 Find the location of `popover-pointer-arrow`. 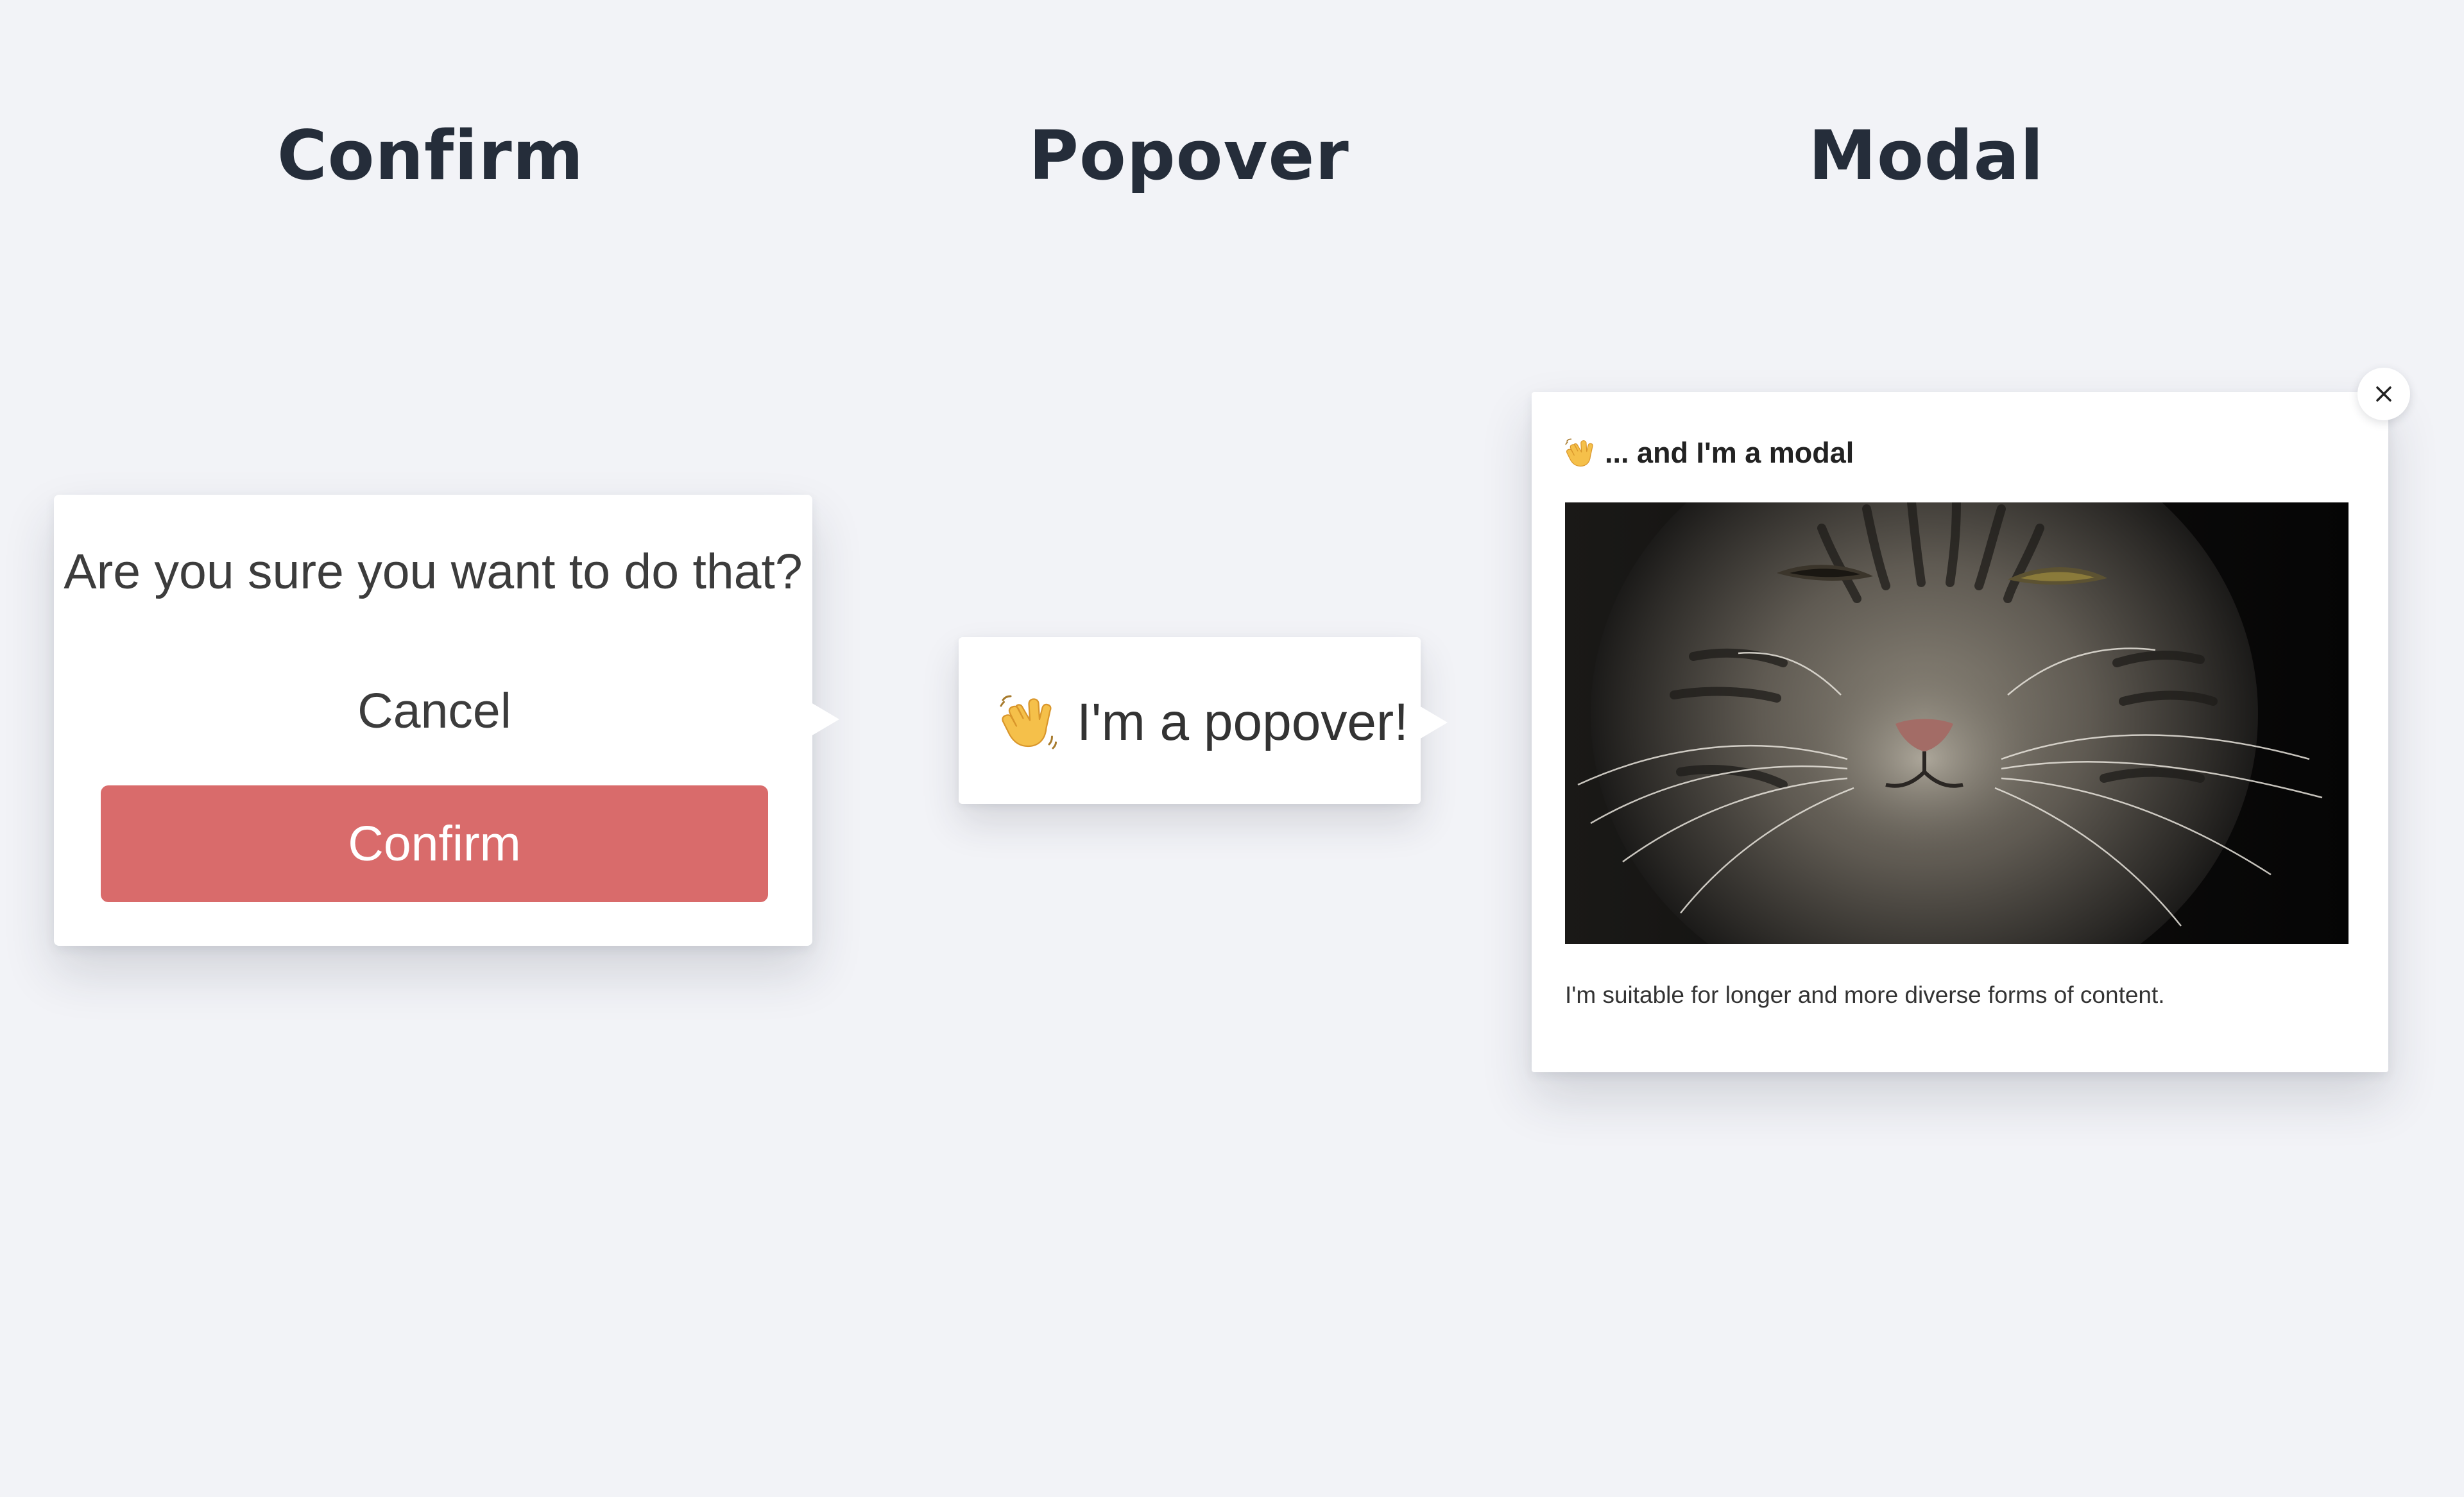

popover-pointer-arrow is located at coordinates (1433, 722).